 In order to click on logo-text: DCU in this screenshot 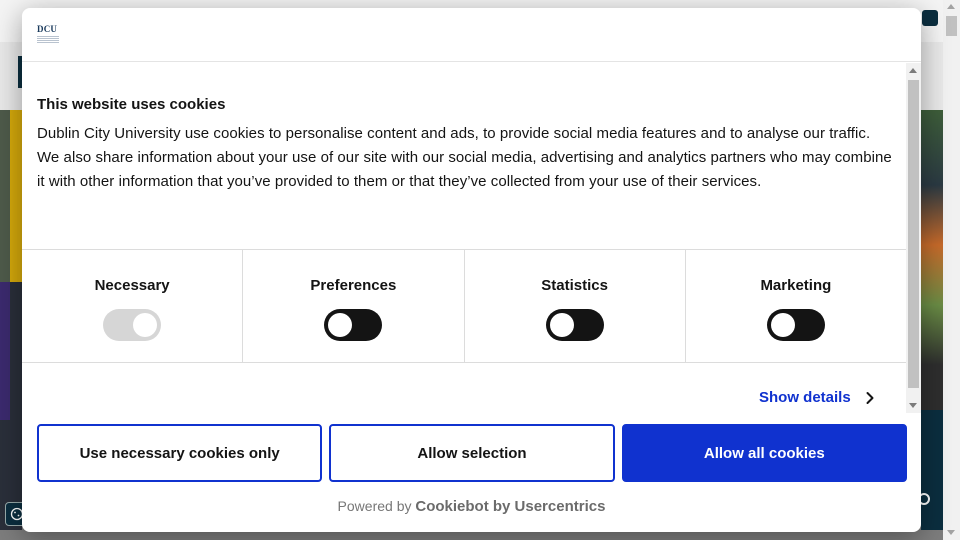, I will do `click(47, 29)`.